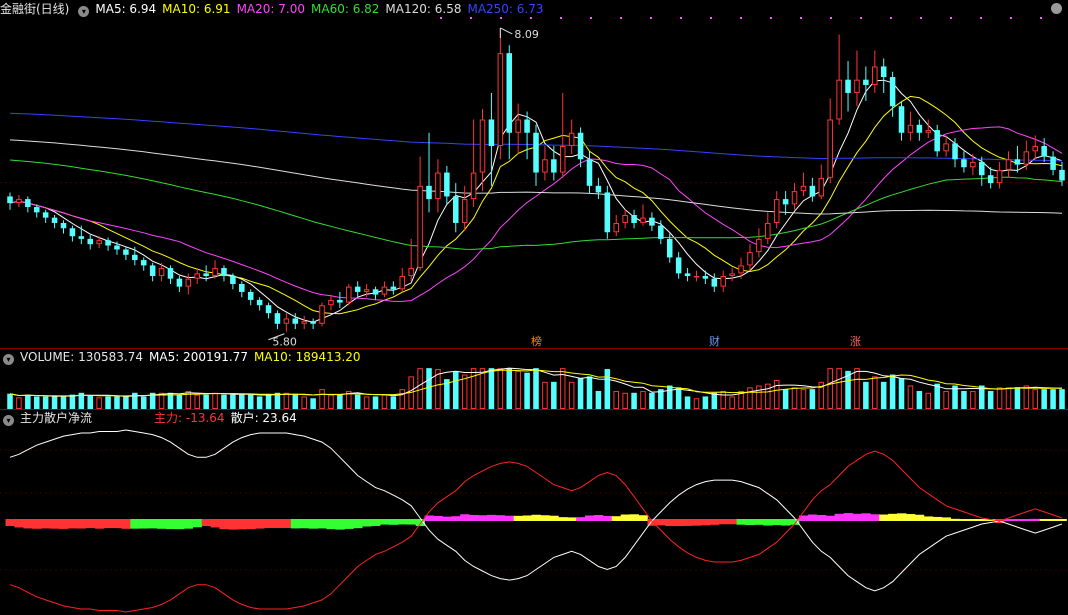  Describe the element at coordinates (198, 357) in the screenshot. I see `volume-ma5: MA5: 200191.77` at that location.